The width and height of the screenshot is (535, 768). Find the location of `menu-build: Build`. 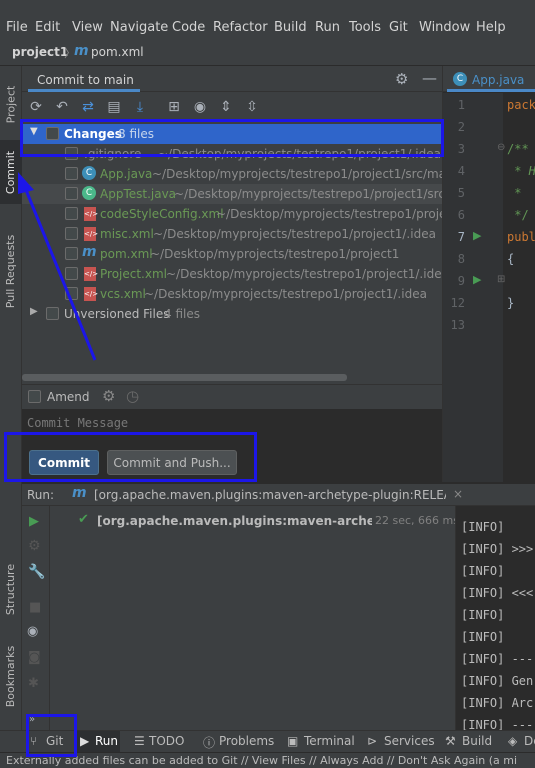

menu-build: Build is located at coordinates (290, 27).